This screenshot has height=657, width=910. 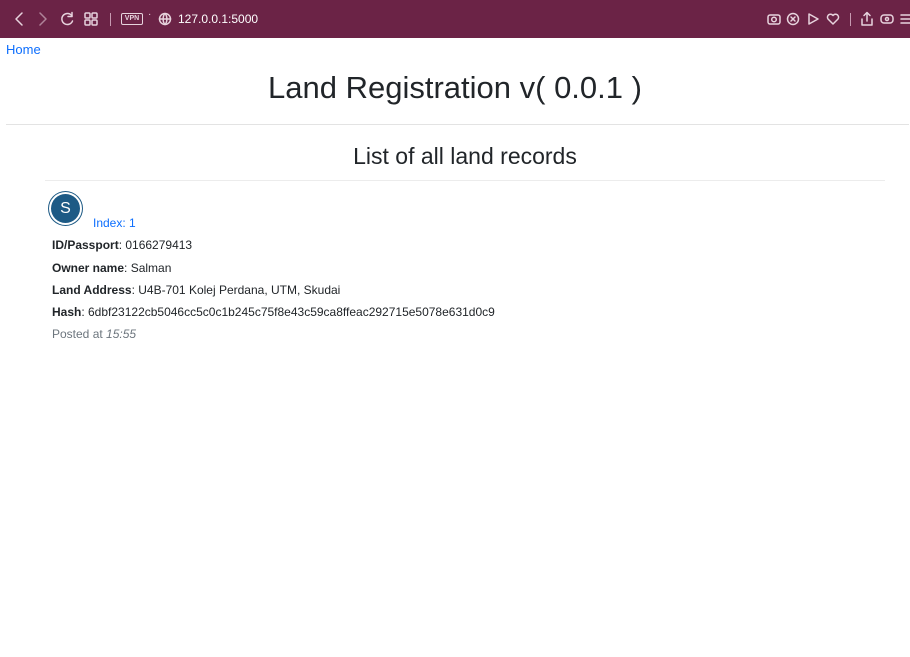 I want to click on posted-at: Posted at 15:55, so click(x=94, y=334).